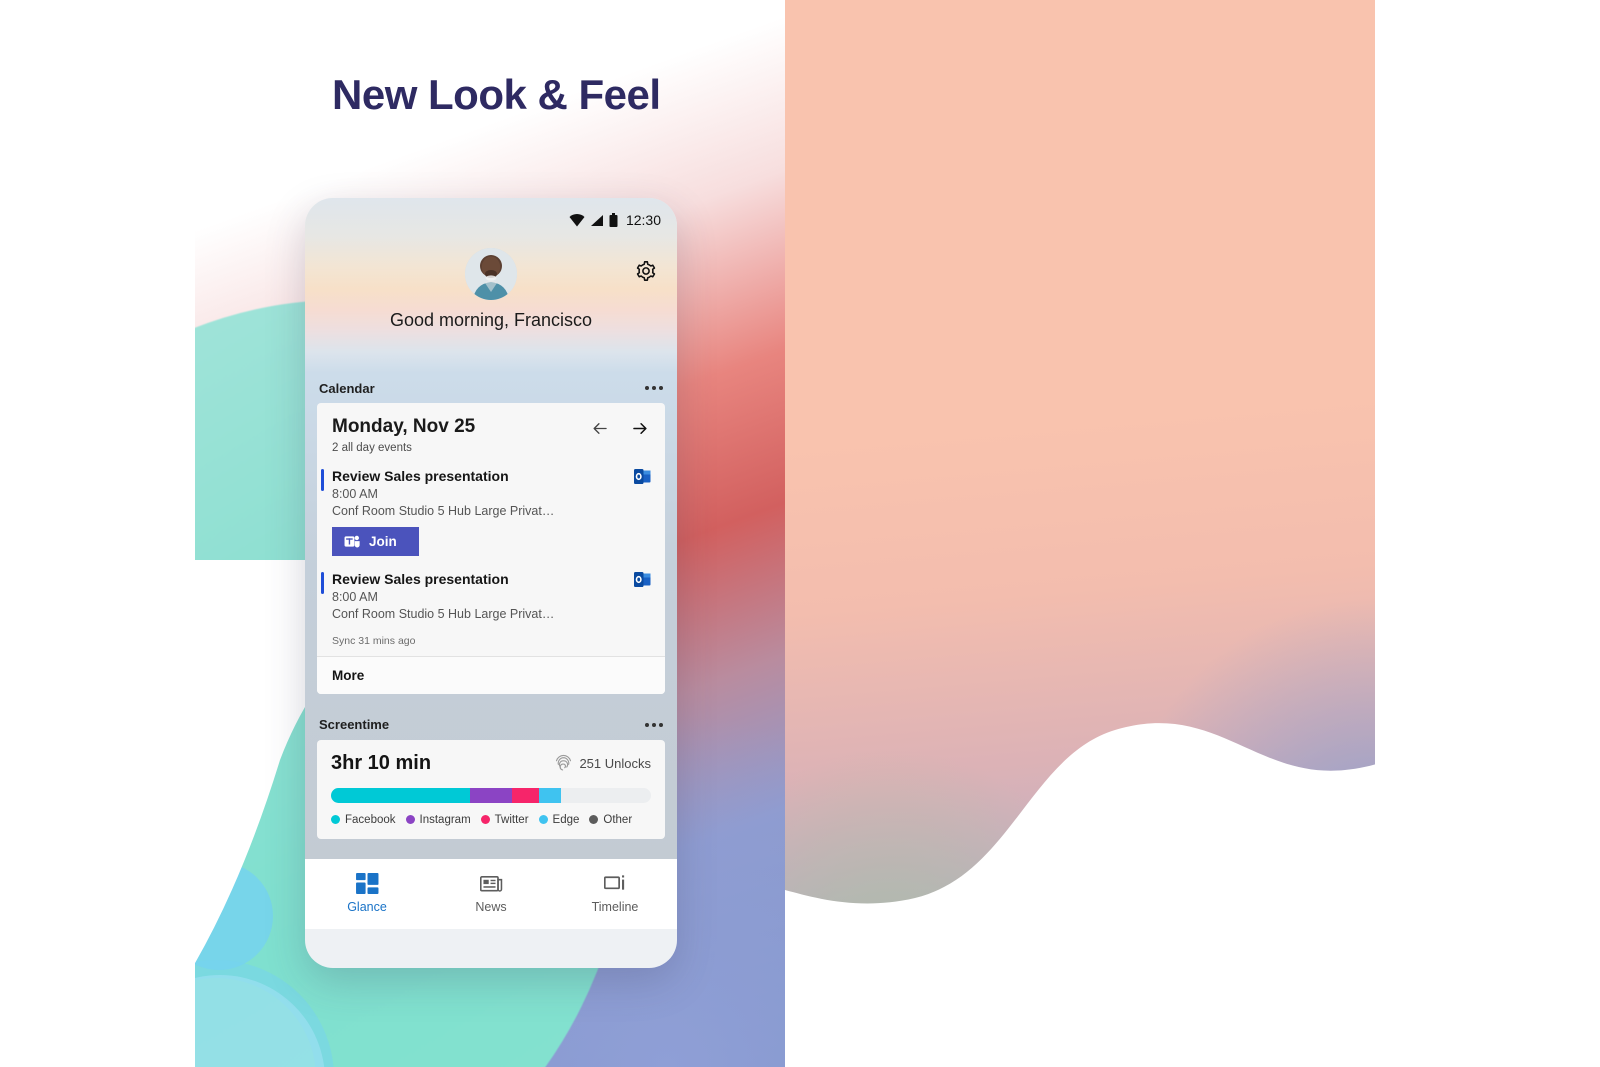 The height and width of the screenshot is (1067, 1600). What do you see at coordinates (564, 763) in the screenshot?
I see `fingerprint-icon` at bounding box center [564, 763].